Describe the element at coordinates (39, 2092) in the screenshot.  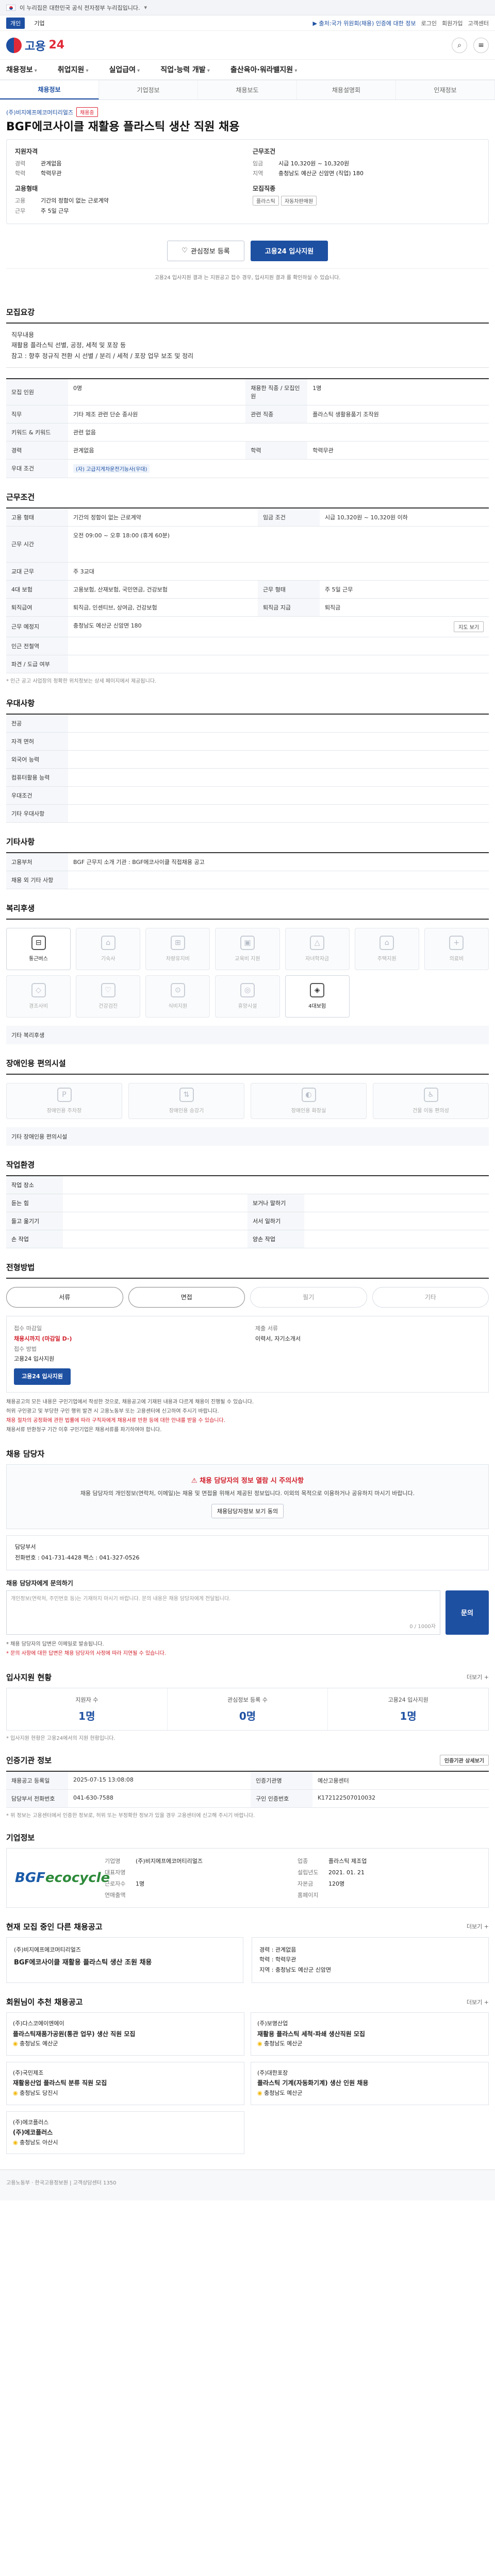
I see `rec-meta: 충청남도 당진시` at that location.